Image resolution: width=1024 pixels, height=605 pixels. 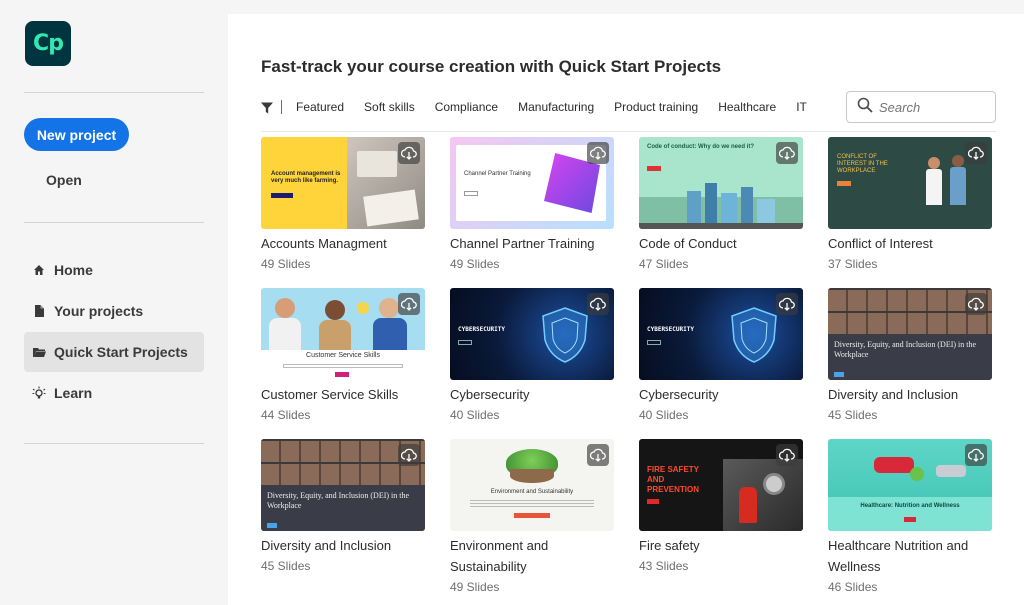 I want to click on thumbnail-text: Healthcare: Nutrition and Wellness, so click(x=910, y=506).